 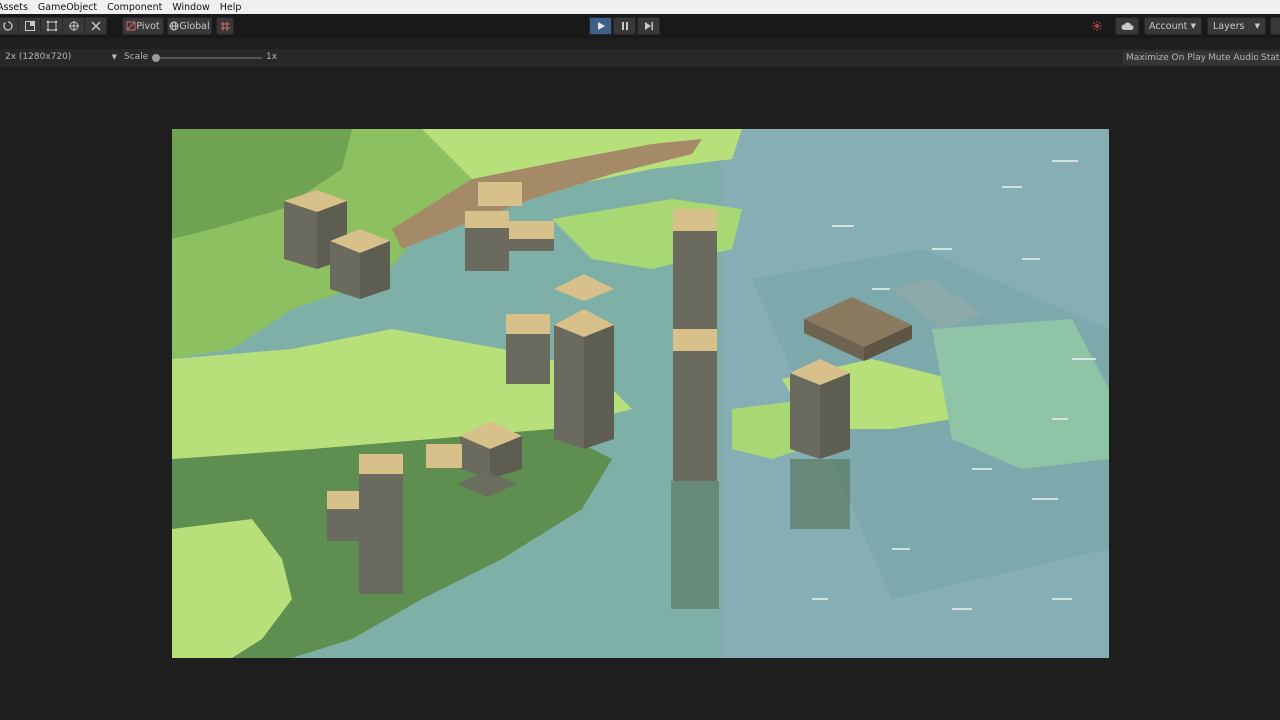 I want to click on account-dropdown: Account ▼, so click(x=1173, y=26).